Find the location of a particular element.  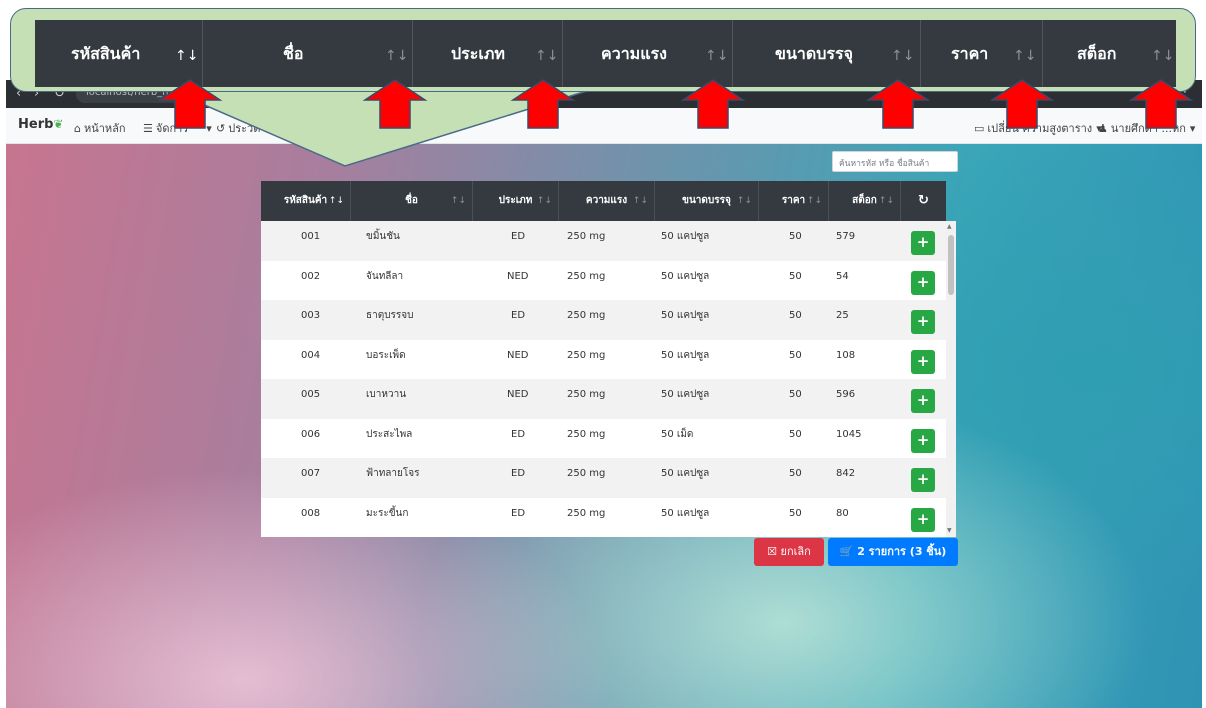

annotation-arrows-set is located at coordinates (675, 104).